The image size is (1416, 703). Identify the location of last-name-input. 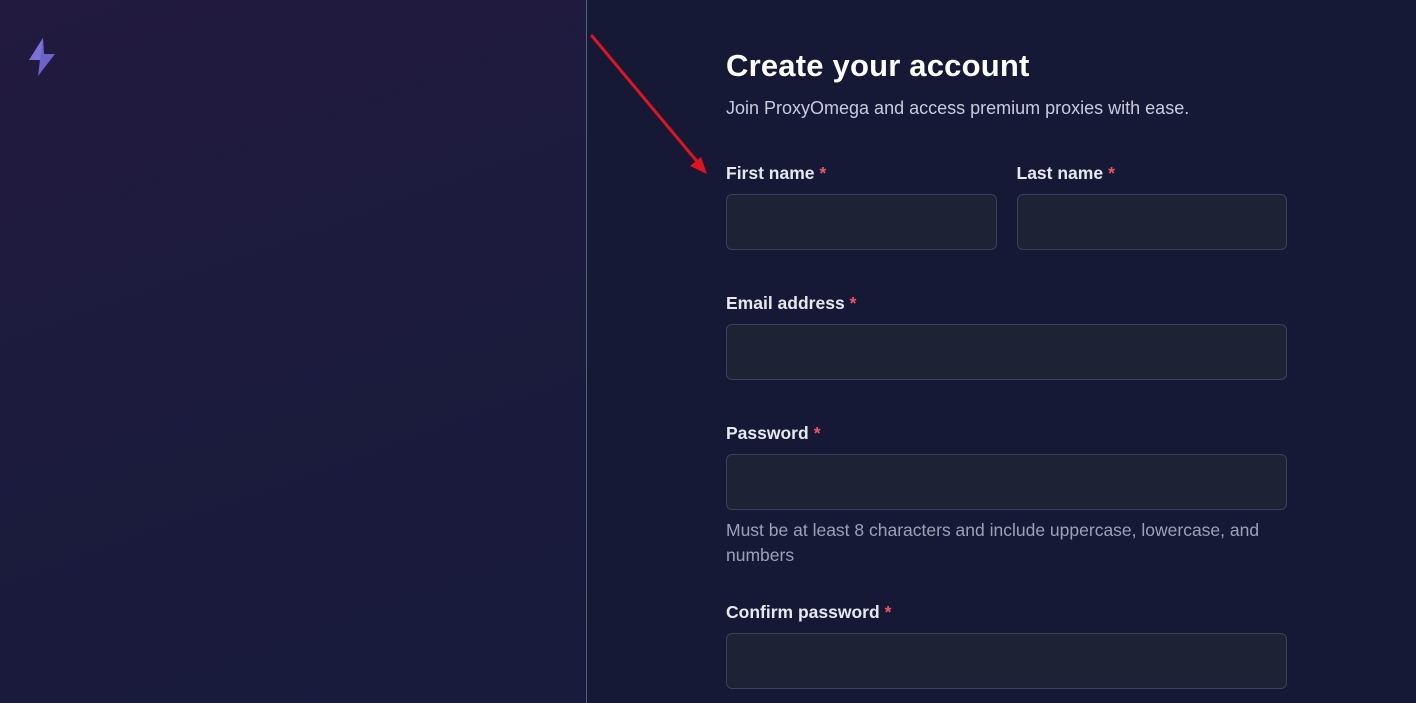
(1151, 222).